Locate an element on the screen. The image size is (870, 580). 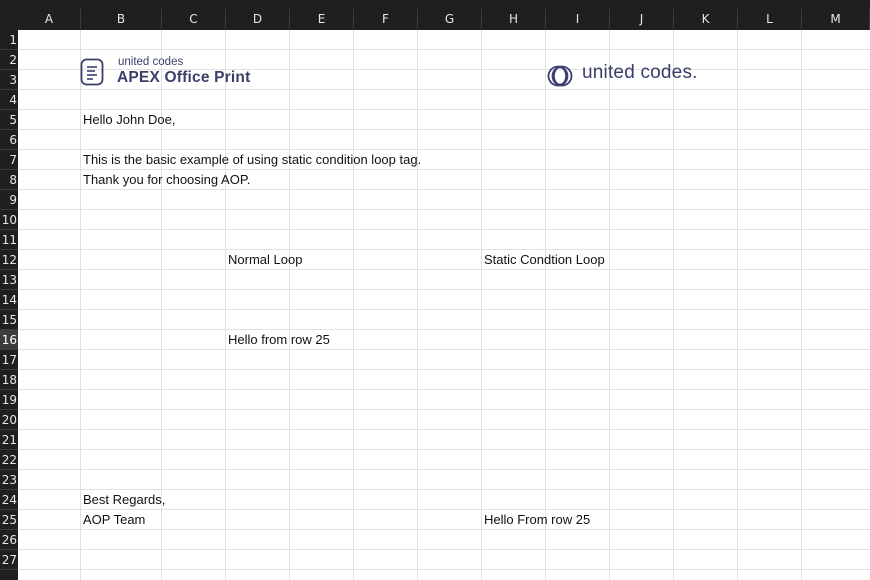
cell-d16: Hello from row 25 is located at coordinates (279, 340).